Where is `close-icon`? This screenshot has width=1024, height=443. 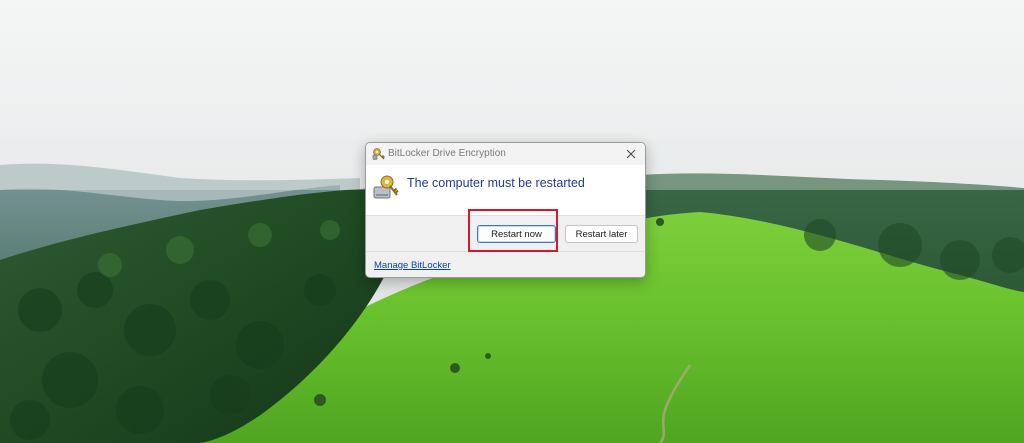 close-icon is located at coordinates (631, 154).